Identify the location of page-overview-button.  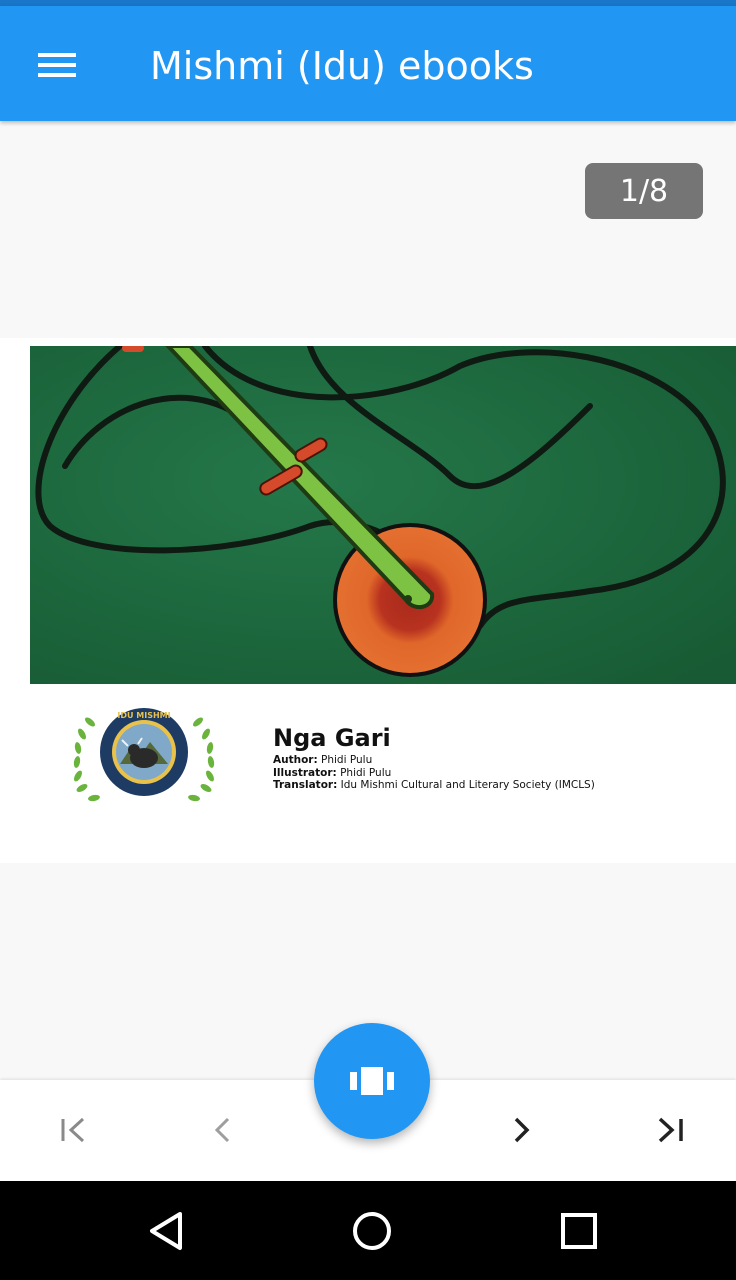
(372, 1081).